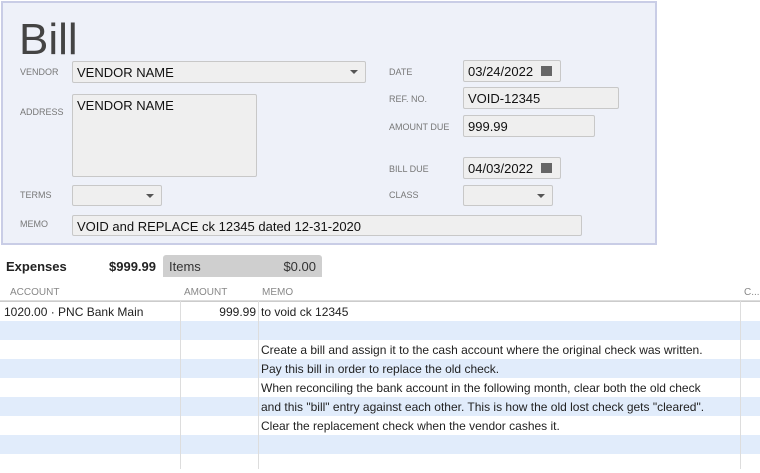 The image size is (760, 473). I want to click on date-field: 03/24/2022, so click(512, 71).